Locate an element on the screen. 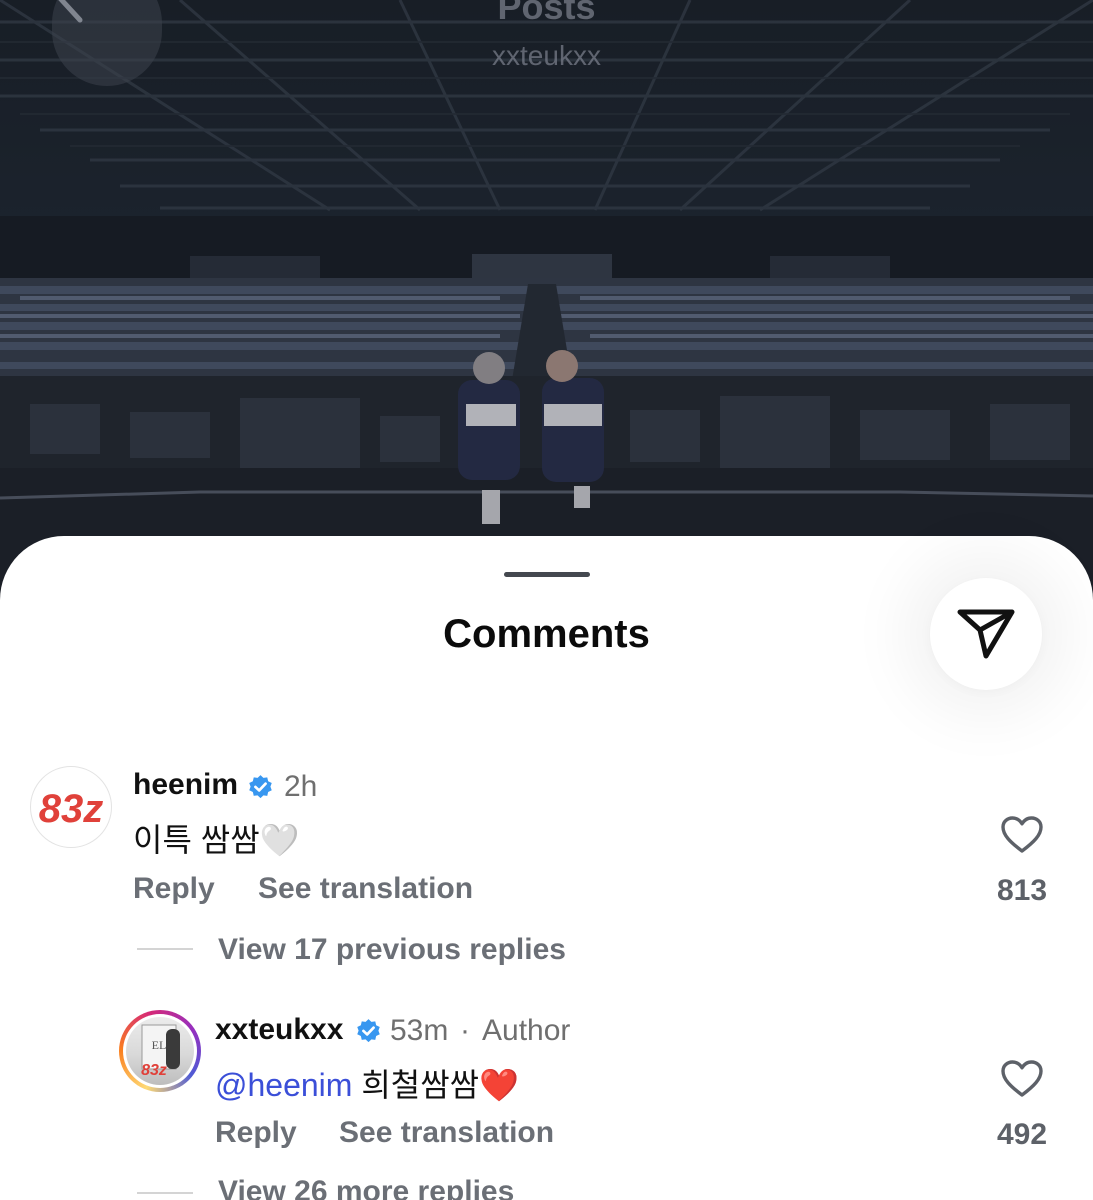  view-more-replies-button: View 26 more replies is located at coordinates (366, 1187).